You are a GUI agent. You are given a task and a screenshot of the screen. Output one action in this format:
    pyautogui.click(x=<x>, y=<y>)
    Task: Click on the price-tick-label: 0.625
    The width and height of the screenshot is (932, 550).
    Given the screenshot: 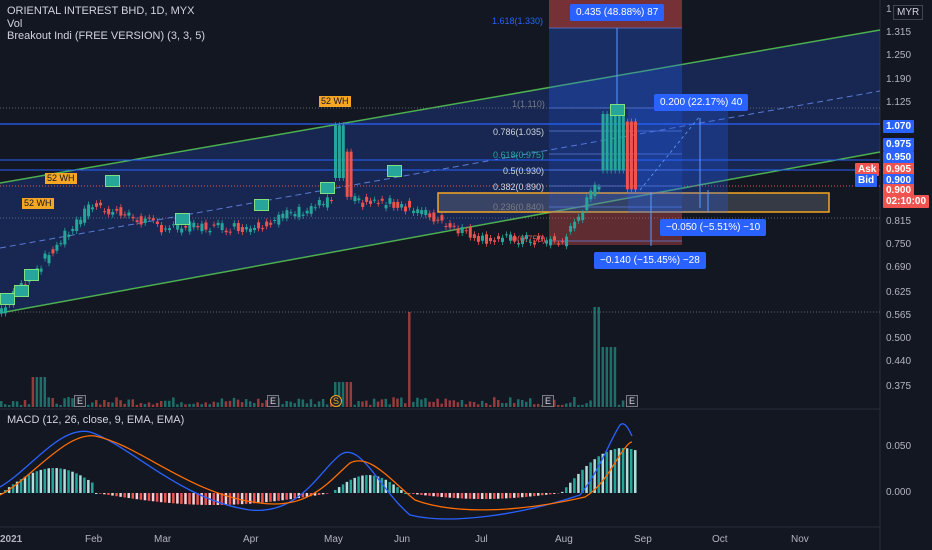 What is the action you would take?
    pyautogui.click(x=899, y=292)
    